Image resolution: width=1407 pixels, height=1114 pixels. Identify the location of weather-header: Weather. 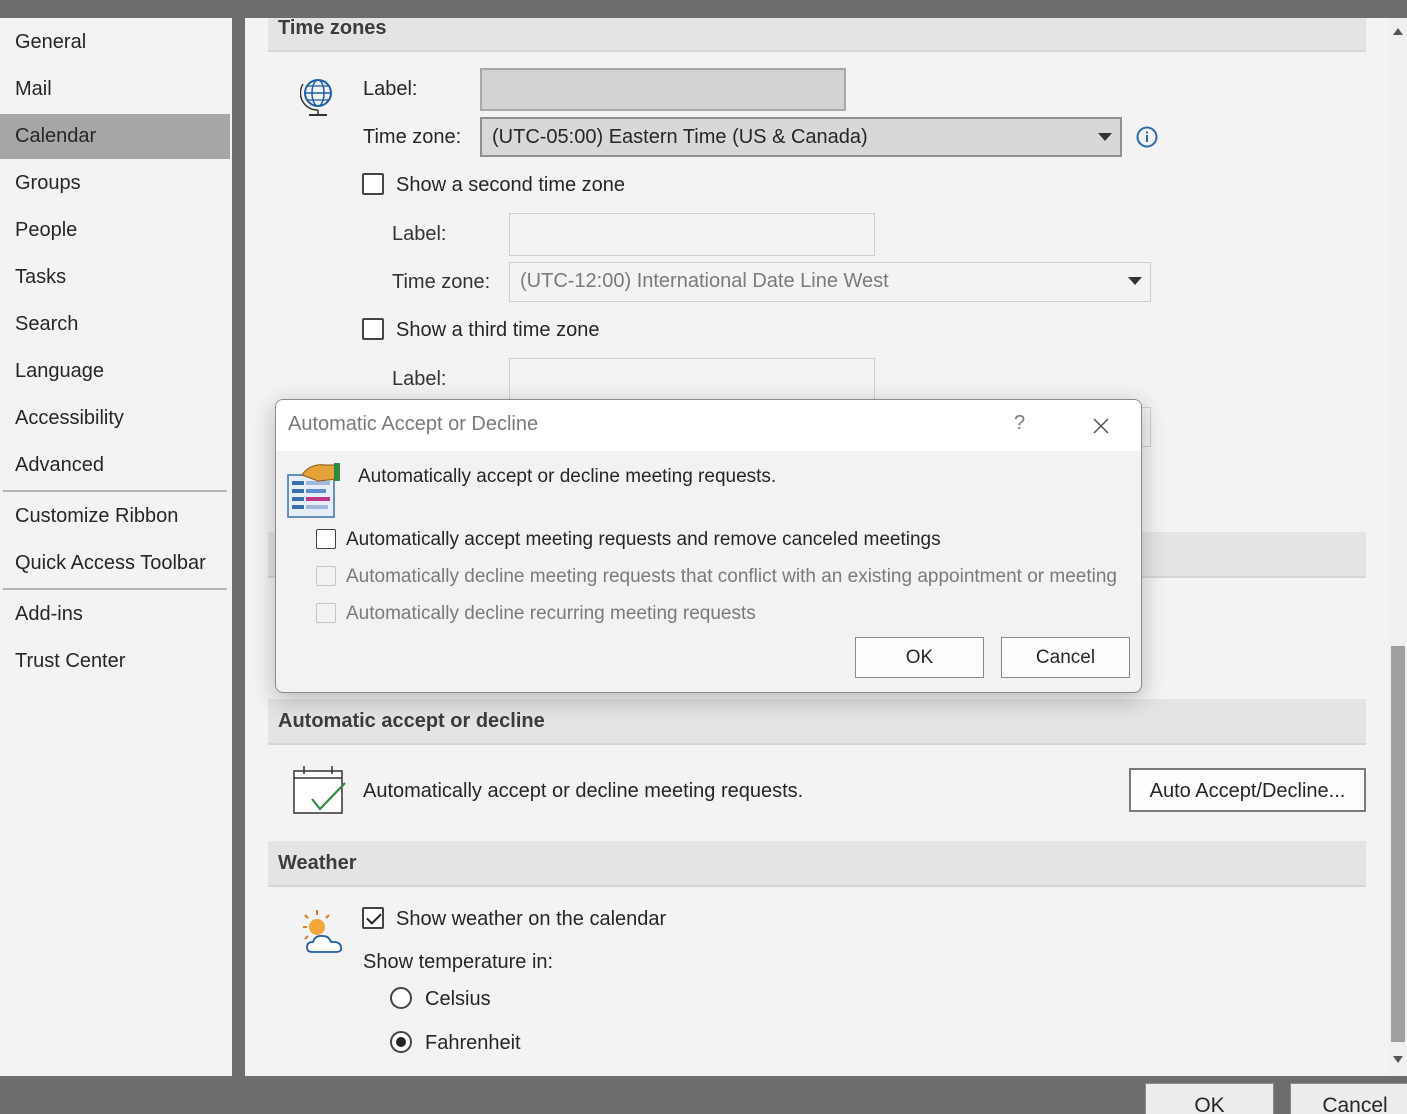
(817, 864).